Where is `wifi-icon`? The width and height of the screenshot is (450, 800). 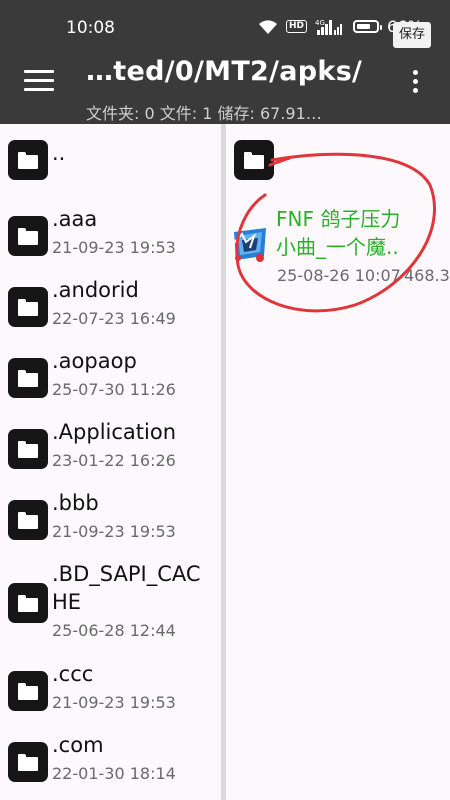 wifi-icon is located at coordinates (268, 26).